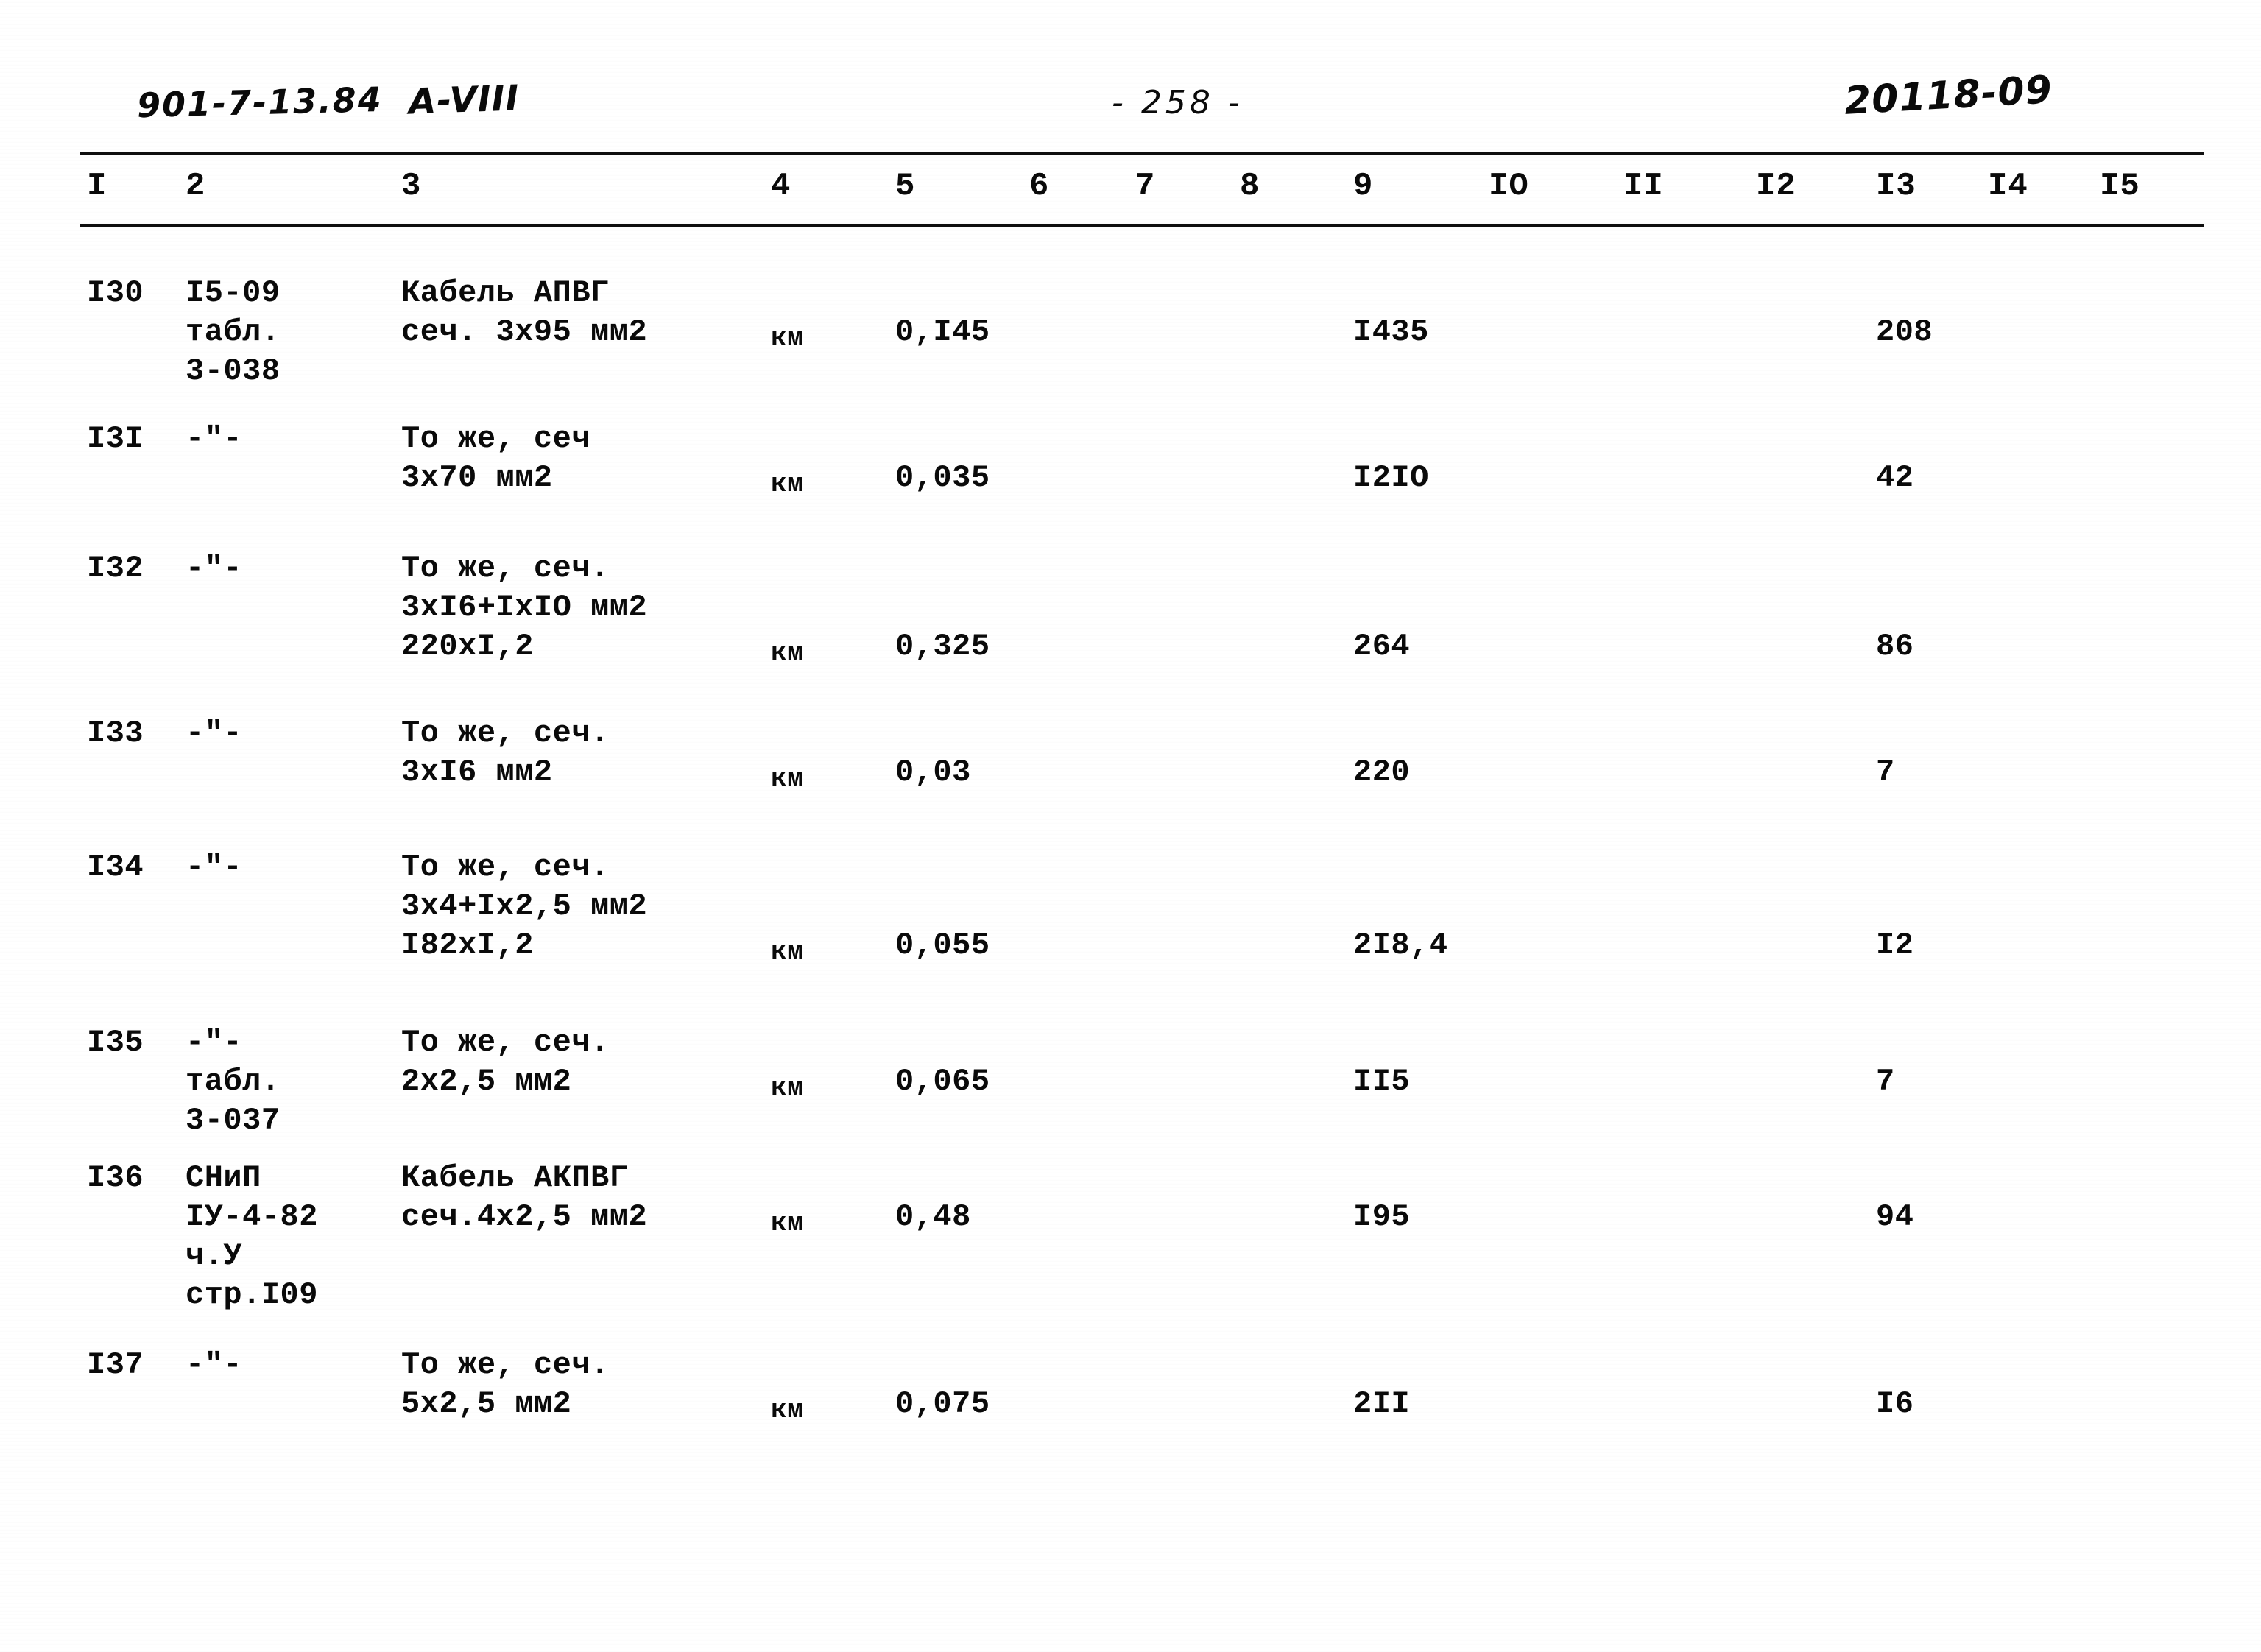  What do you see at coordinates (115, 568) in the screenshot?
I see `row-number-cell: I32` at bounding box center [115, 568].